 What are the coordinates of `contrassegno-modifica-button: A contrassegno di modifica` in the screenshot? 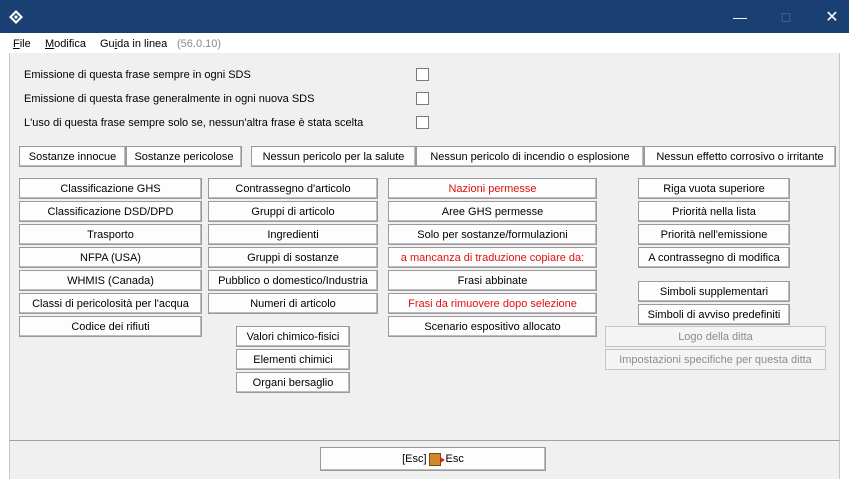 It's located at (714, 257).